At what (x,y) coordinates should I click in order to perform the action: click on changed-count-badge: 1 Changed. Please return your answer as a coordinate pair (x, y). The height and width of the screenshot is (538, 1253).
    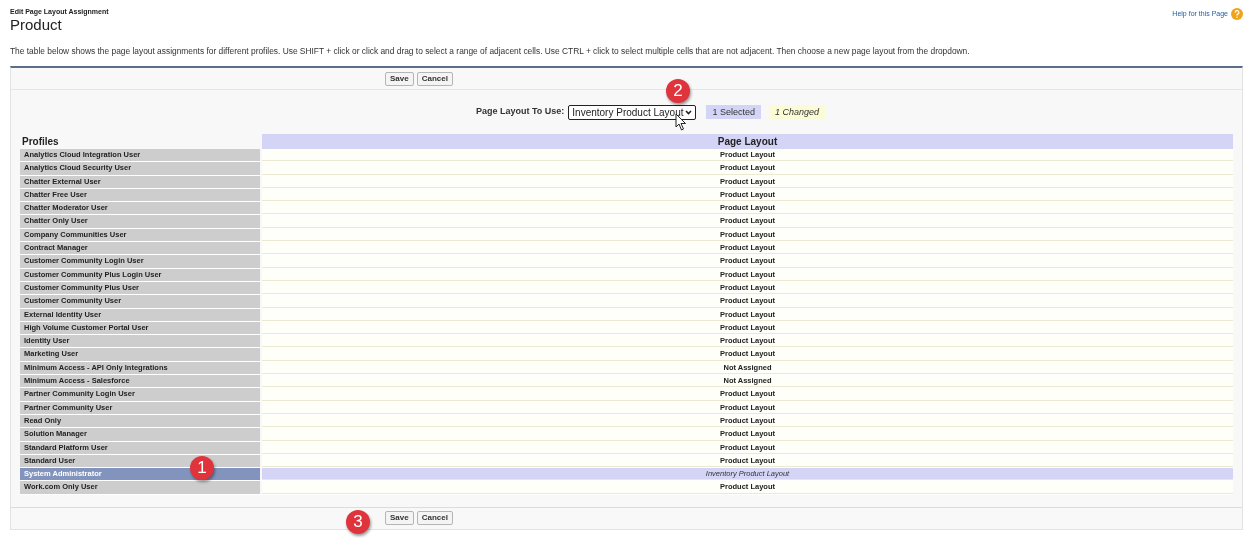
    Looking at the image, I should click on (797, 112).